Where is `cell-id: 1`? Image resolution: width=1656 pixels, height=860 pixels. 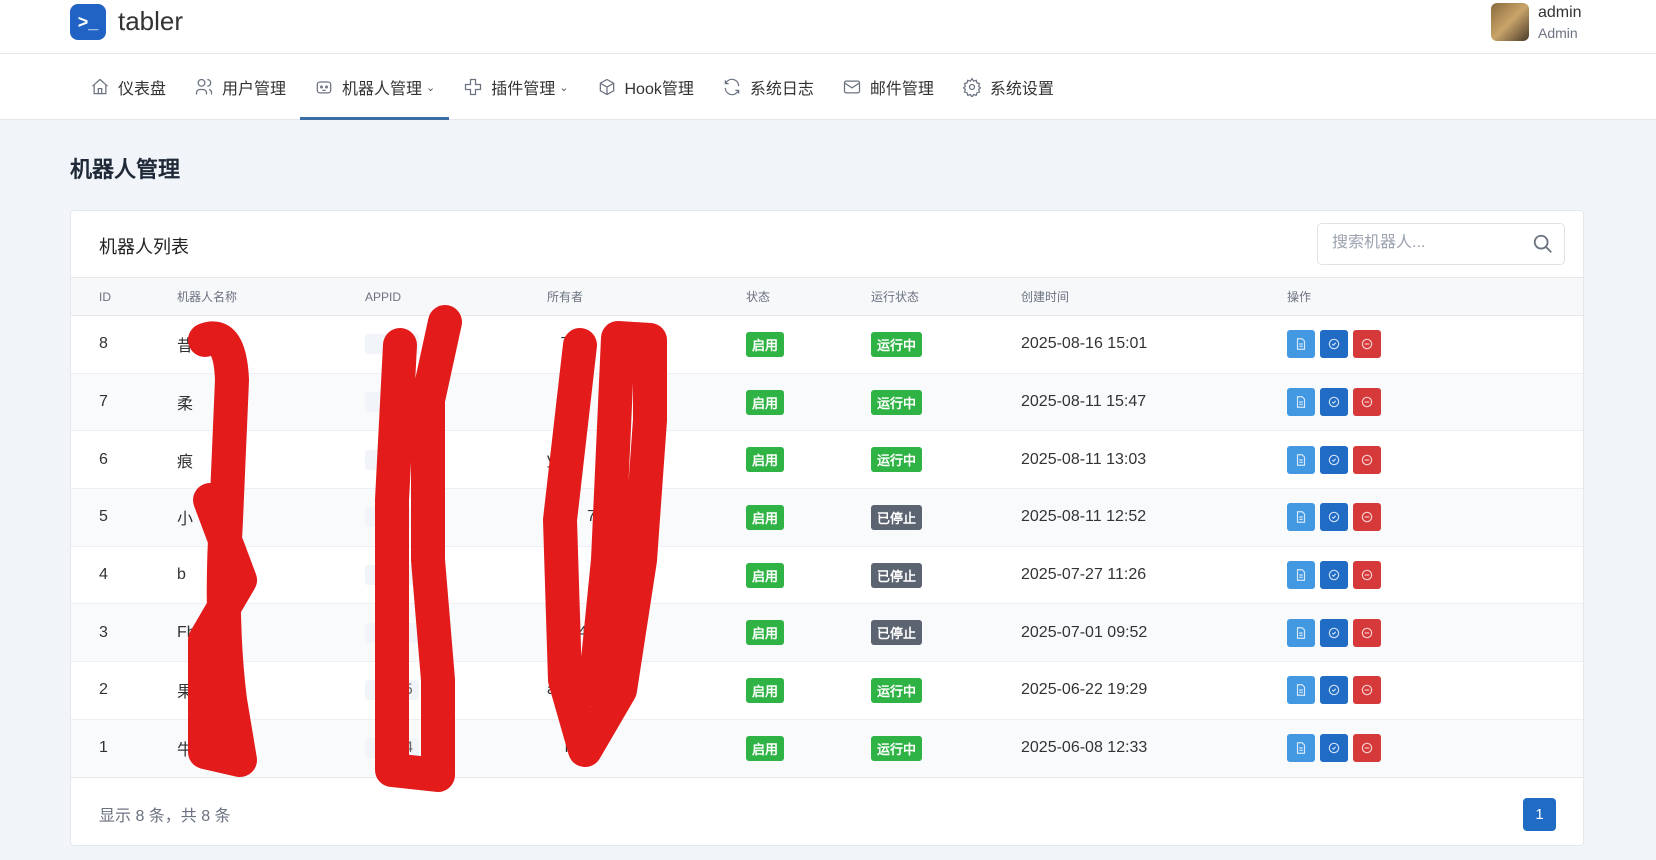 cell-id: 1 is located at coordinates (124, 748).